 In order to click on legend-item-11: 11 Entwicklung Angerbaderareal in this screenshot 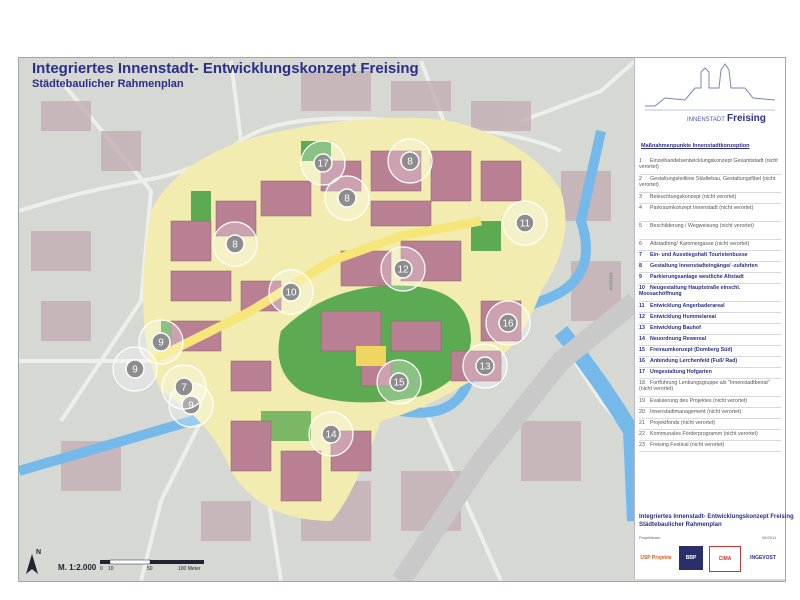, I will do `click(710, 306)`.